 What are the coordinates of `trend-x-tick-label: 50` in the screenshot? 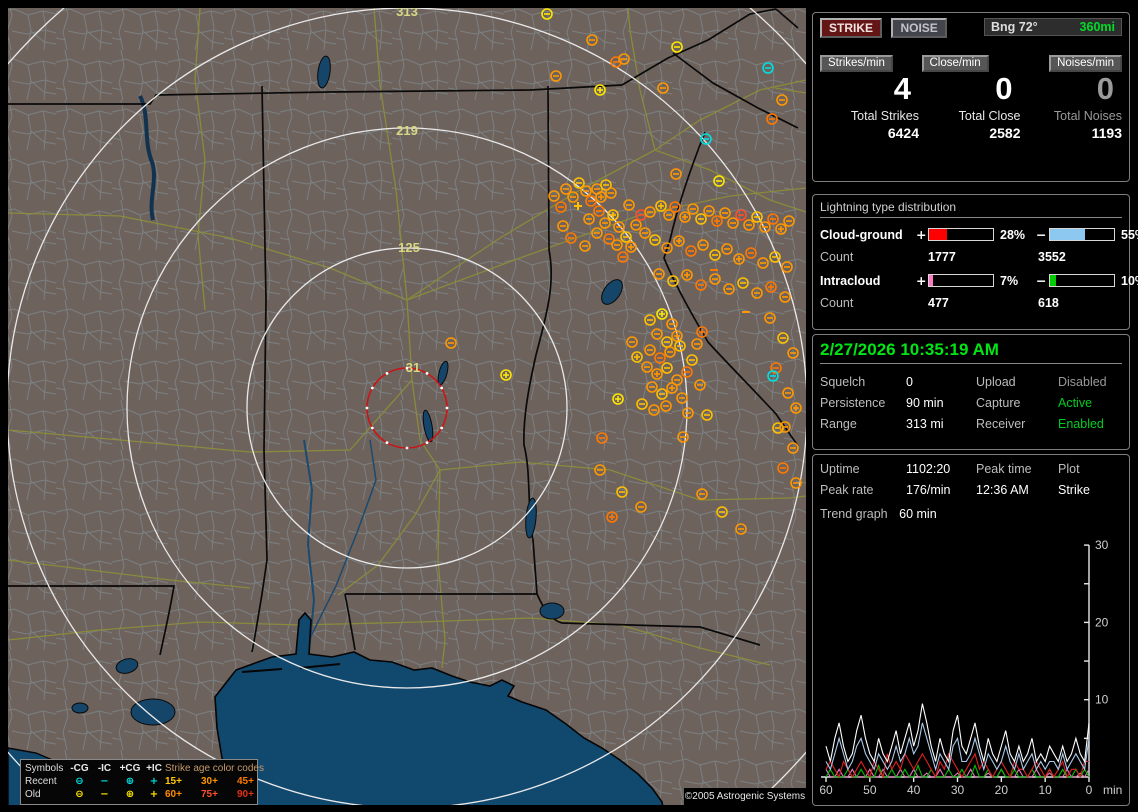 It's located at (870, 790).